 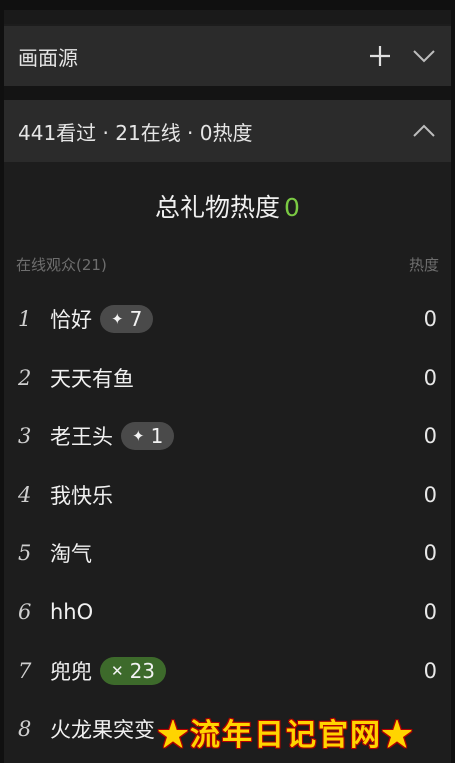 I want to click on source-section-title: 画面源, so click(x=48, y=57).